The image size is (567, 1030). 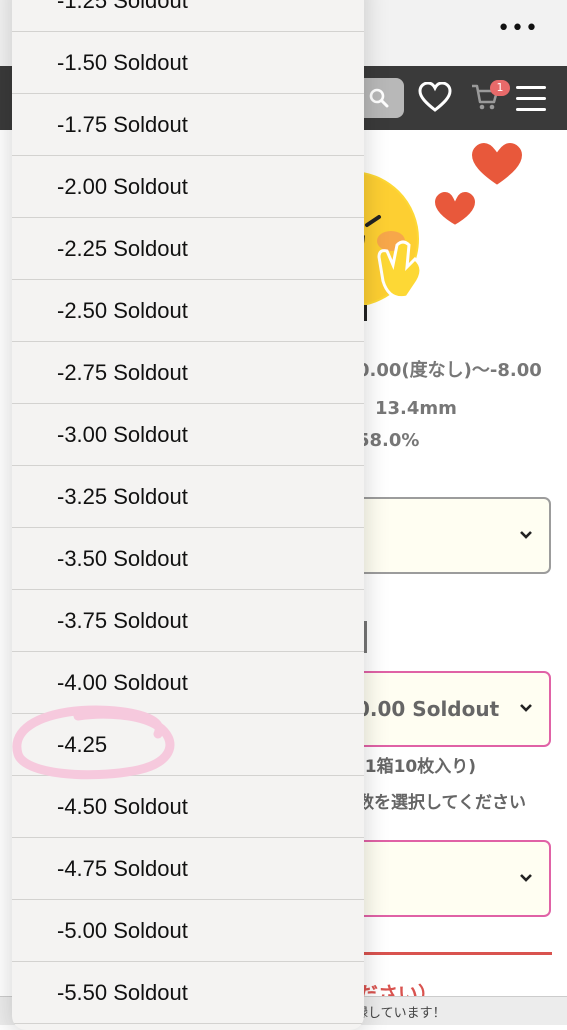 I want to click on favorites-button, so click(x=435, y=98).